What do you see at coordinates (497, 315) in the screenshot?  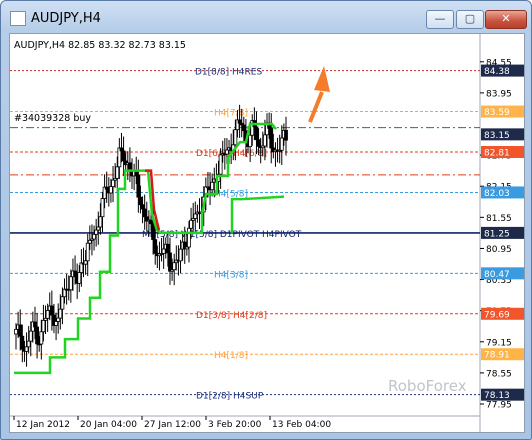 I see `price-tag-label: 79.69` at bounding box center [497, 315].